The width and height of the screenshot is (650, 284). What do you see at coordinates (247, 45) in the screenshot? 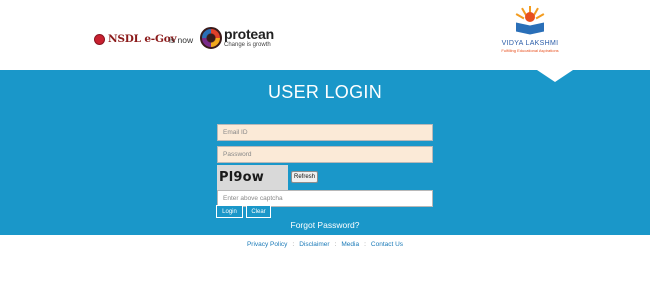
I see `protean-tagline: Change is growth` at bounding box center [247, 45].